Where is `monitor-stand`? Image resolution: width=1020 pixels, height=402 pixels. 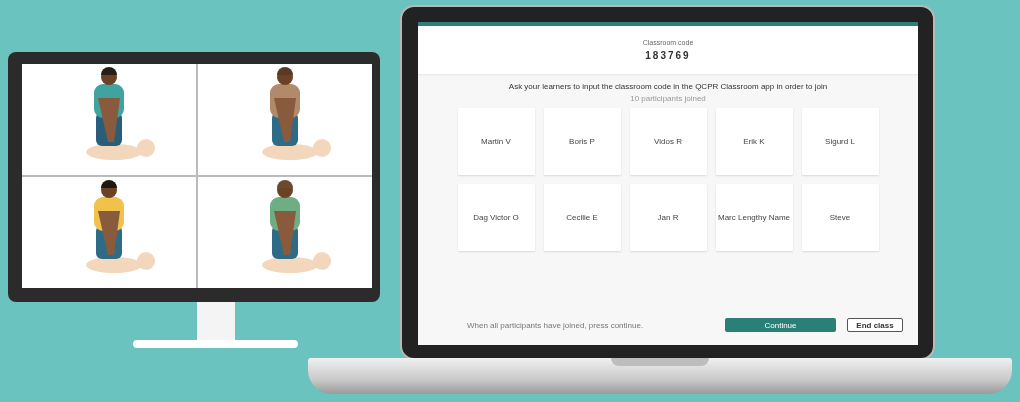
monitor-stand is located at coordinates (216, 322).